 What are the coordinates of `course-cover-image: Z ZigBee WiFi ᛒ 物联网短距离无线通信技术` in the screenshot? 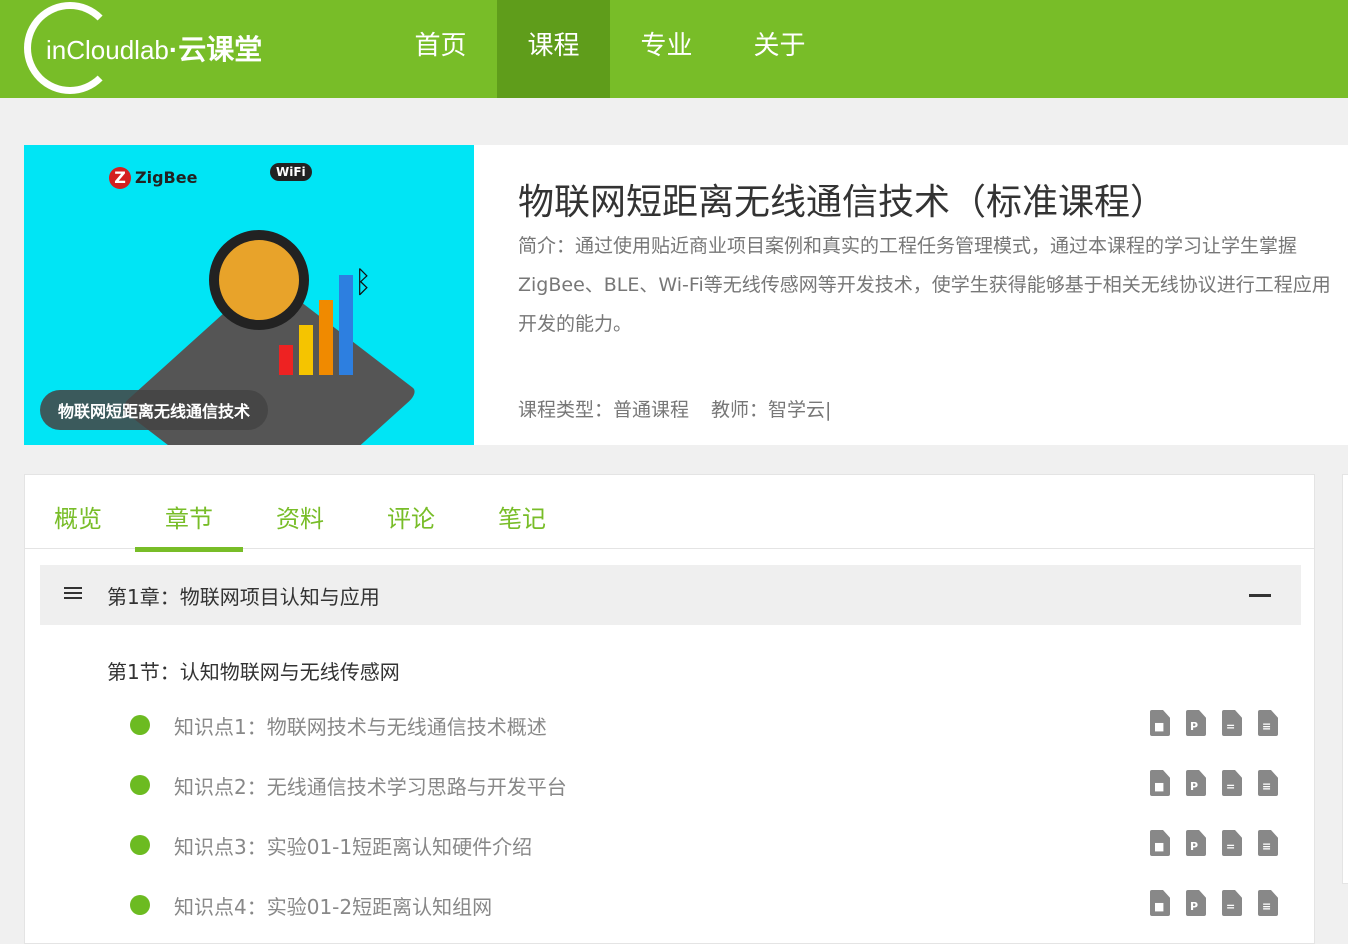 It's located at (249, 295).